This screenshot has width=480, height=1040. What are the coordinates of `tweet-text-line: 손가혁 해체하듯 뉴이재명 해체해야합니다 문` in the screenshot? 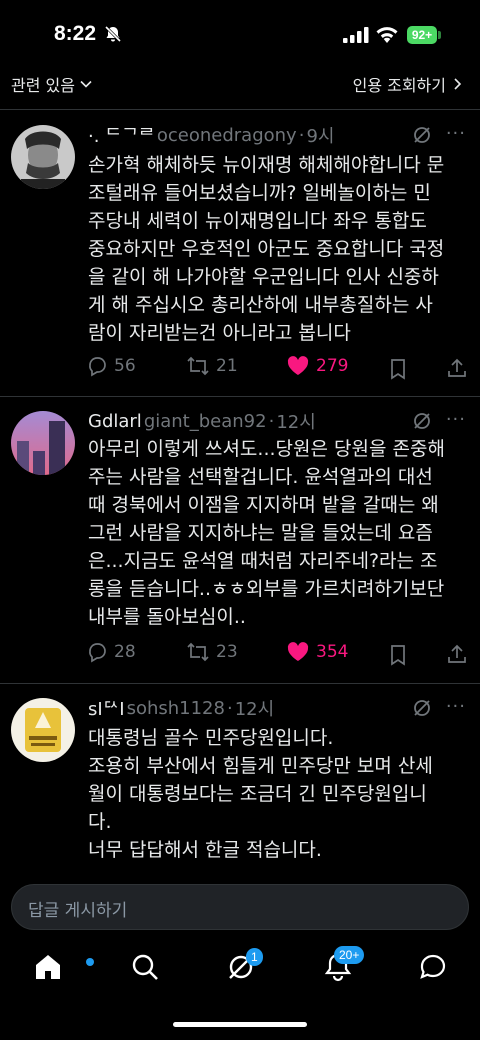 It's located at (266, 165).